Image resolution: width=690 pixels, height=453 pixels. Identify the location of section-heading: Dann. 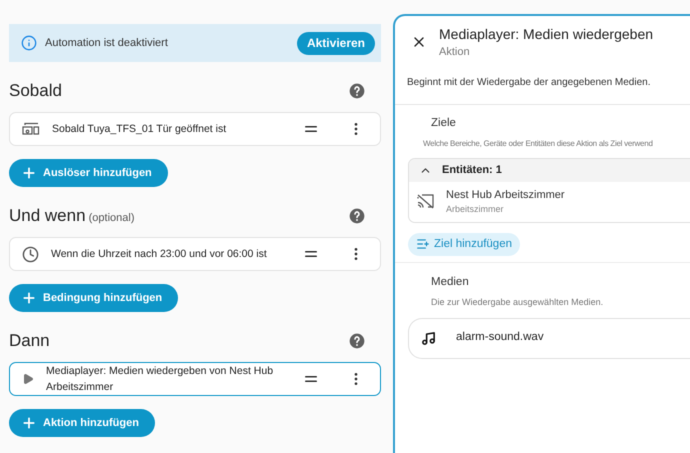
(29, 341).